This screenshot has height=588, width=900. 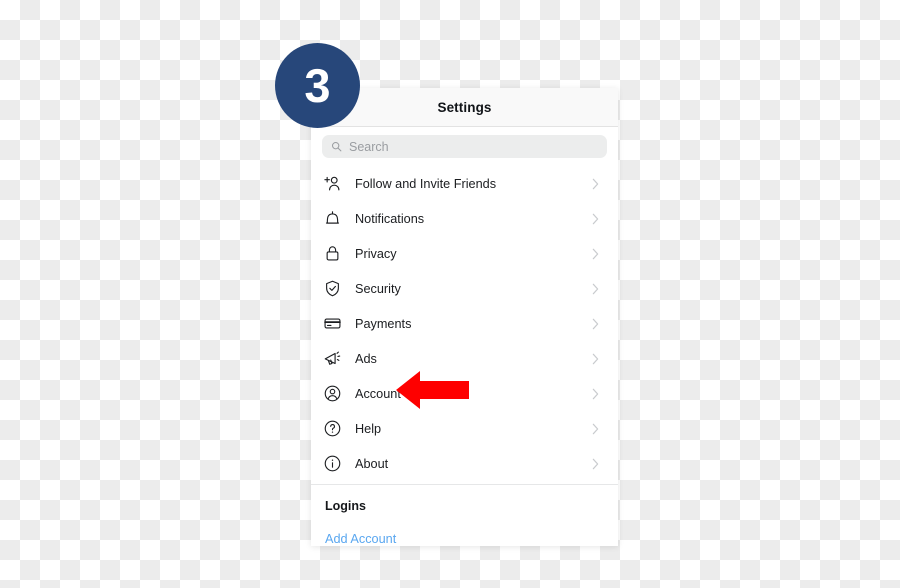 What do you see at coordinates (464, 288) in the screenshot?
I see `list-item-security: Security` at bounding box center [464, 288].